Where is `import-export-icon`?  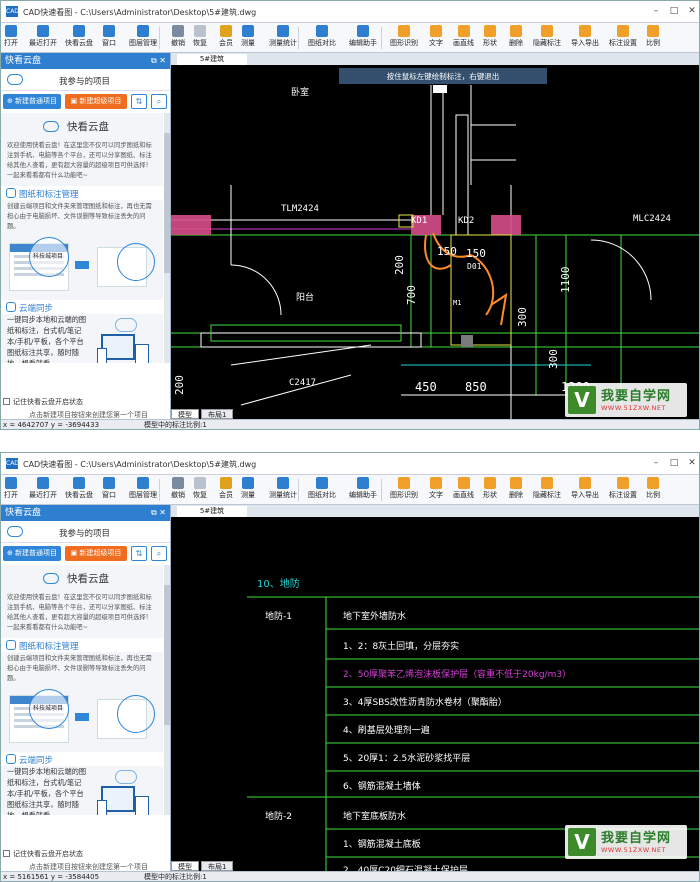 import-export-icon is located at coordinates (585, 31).